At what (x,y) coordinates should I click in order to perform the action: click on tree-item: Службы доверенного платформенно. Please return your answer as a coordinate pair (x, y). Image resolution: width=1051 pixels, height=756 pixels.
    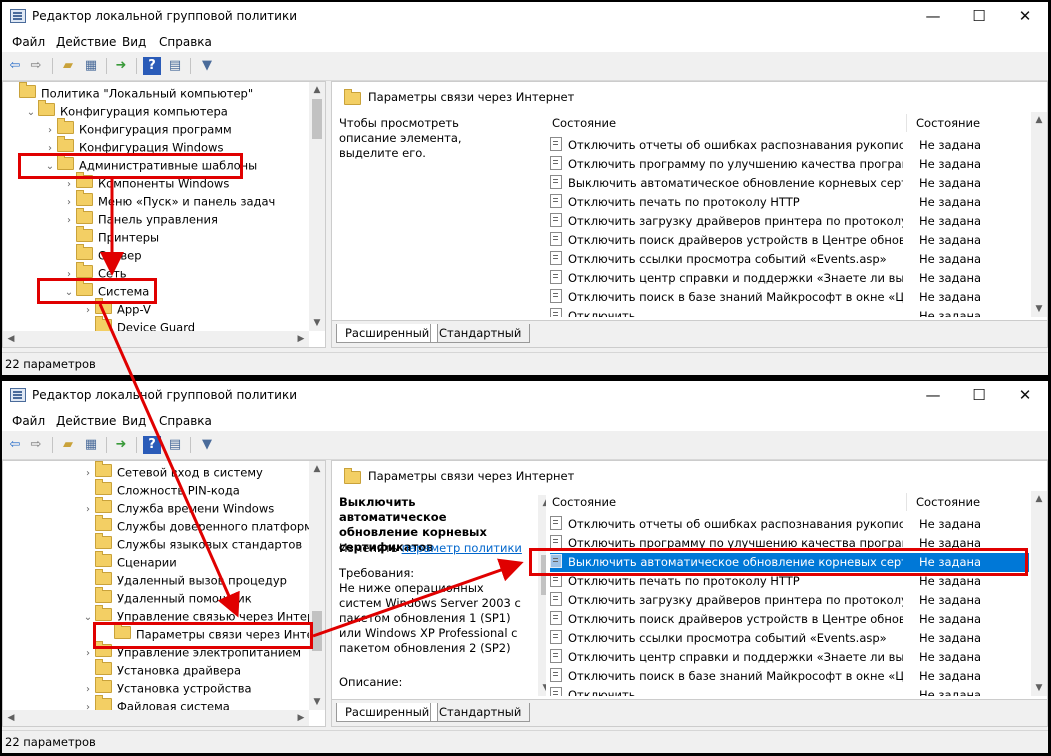
    Looking at the image, I should click on (203, 525).